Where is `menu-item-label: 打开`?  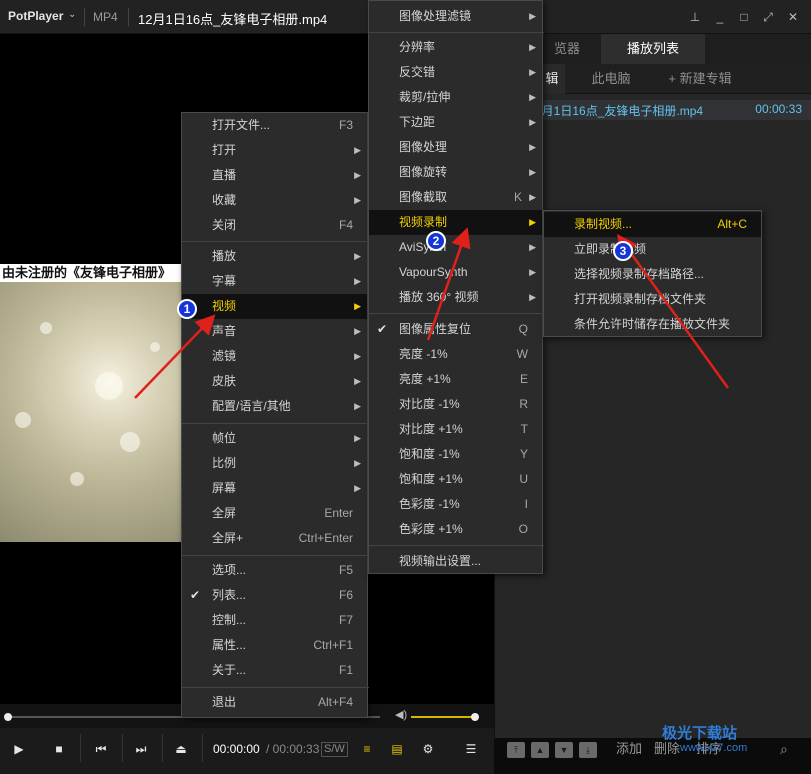 menu-item-label: 打开 is located at coordinates (224, 150).